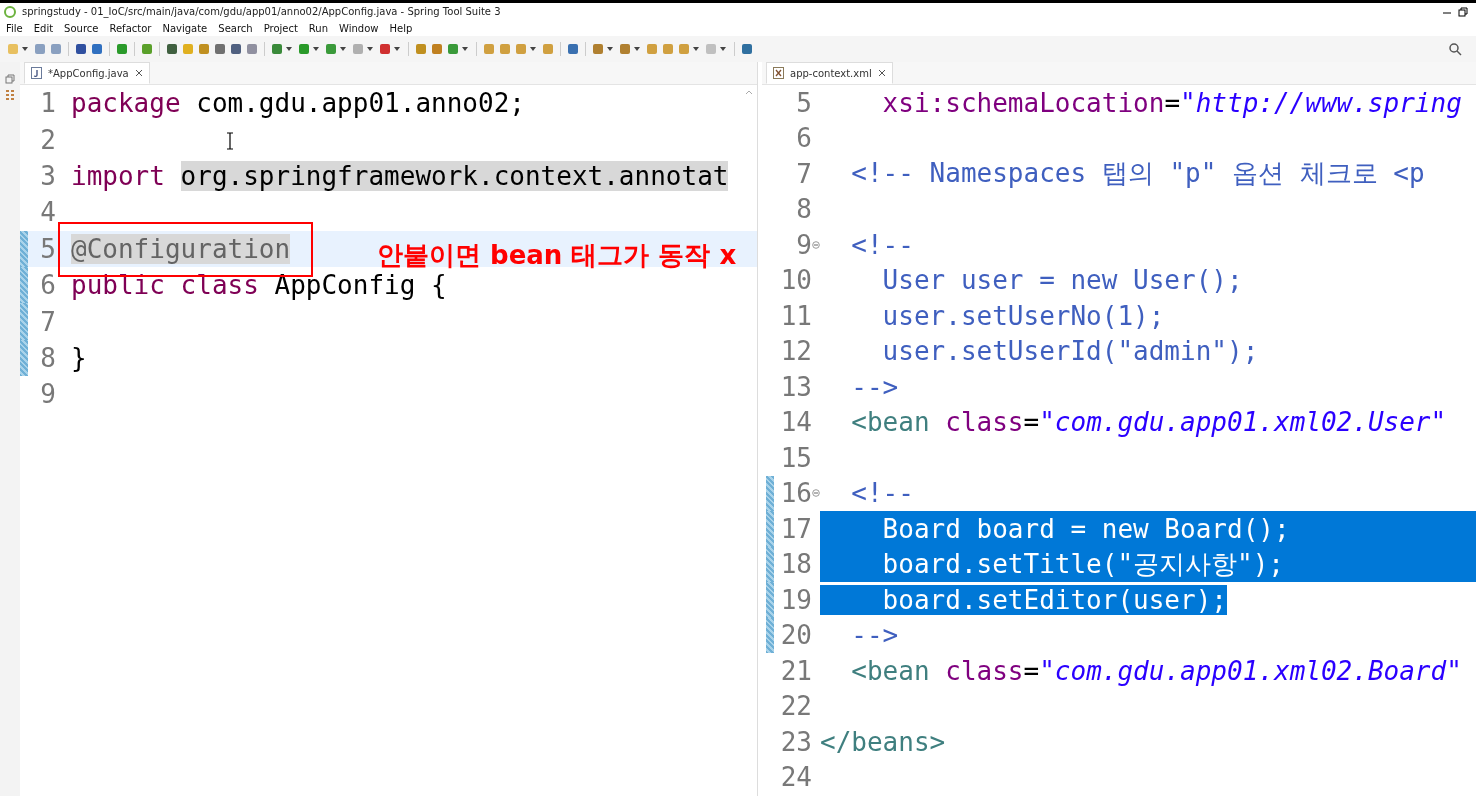 The image size is (1476, 796). Describe the element at coordinates (795, 315) in the screenshot. I see `line-number: 11` at that location.